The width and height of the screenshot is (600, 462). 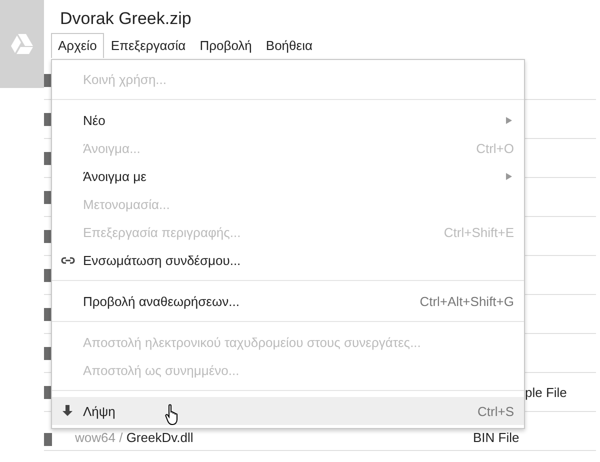 I want to click on drive-triangle-icon, so click(x=22, y=44).